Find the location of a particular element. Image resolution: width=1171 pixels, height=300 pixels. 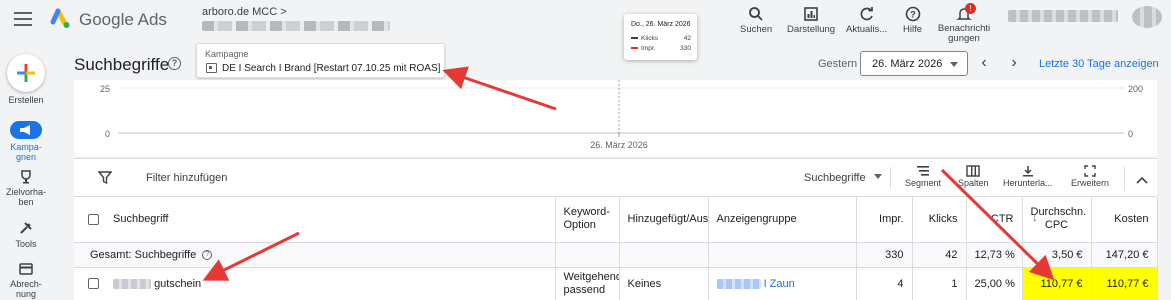

chart-y-left-tick: 25 is located at coordinates (105, 89).